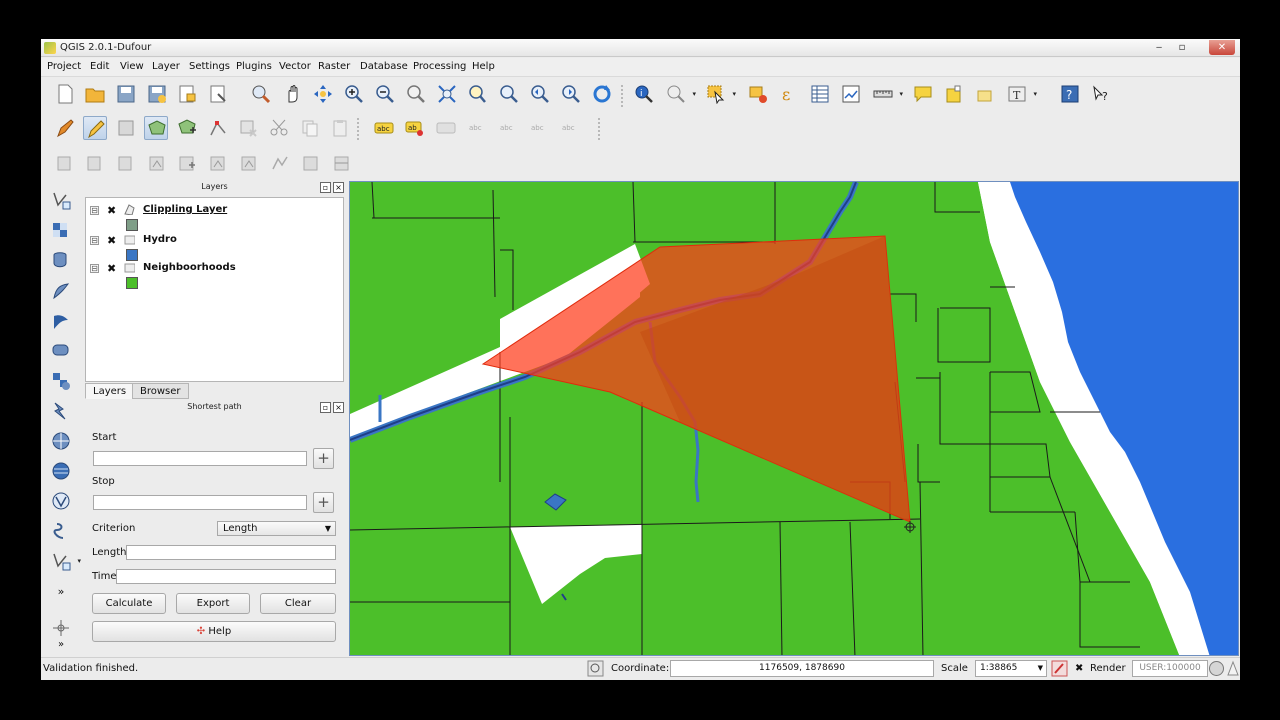 Image resolution: width=1280 pixels, height=720 pixels. Describe the element at coordinates (157, 94) in the screenshot. I see `save-as-icon` at that location.